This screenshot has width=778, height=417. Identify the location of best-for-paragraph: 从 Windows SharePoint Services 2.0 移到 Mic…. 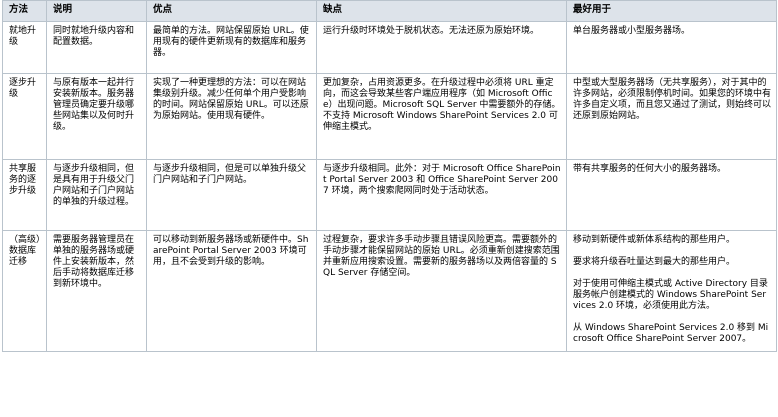
(671, 333).